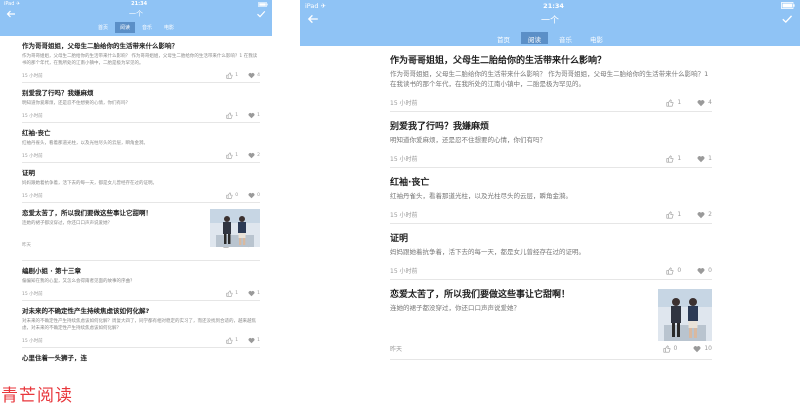  What do you see at coordinates (12, 4) in the screenshot?
I see `carrier-label: iPad ✈` at bounding box center [12, 4].